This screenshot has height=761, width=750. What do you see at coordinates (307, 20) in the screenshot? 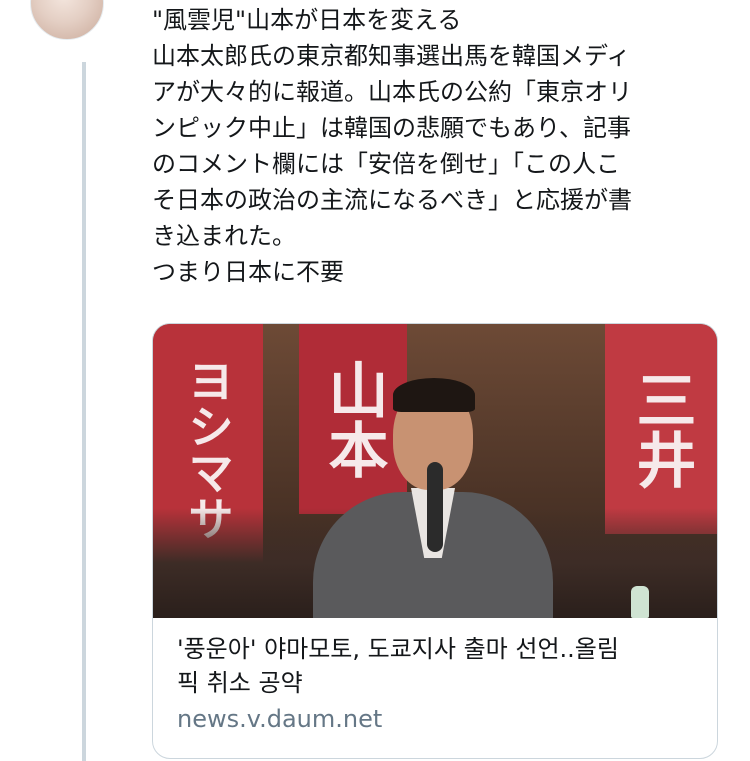
I see `tweet-text-line: "風雲児"山本が日本を変える` at bounding box center [307, 20].